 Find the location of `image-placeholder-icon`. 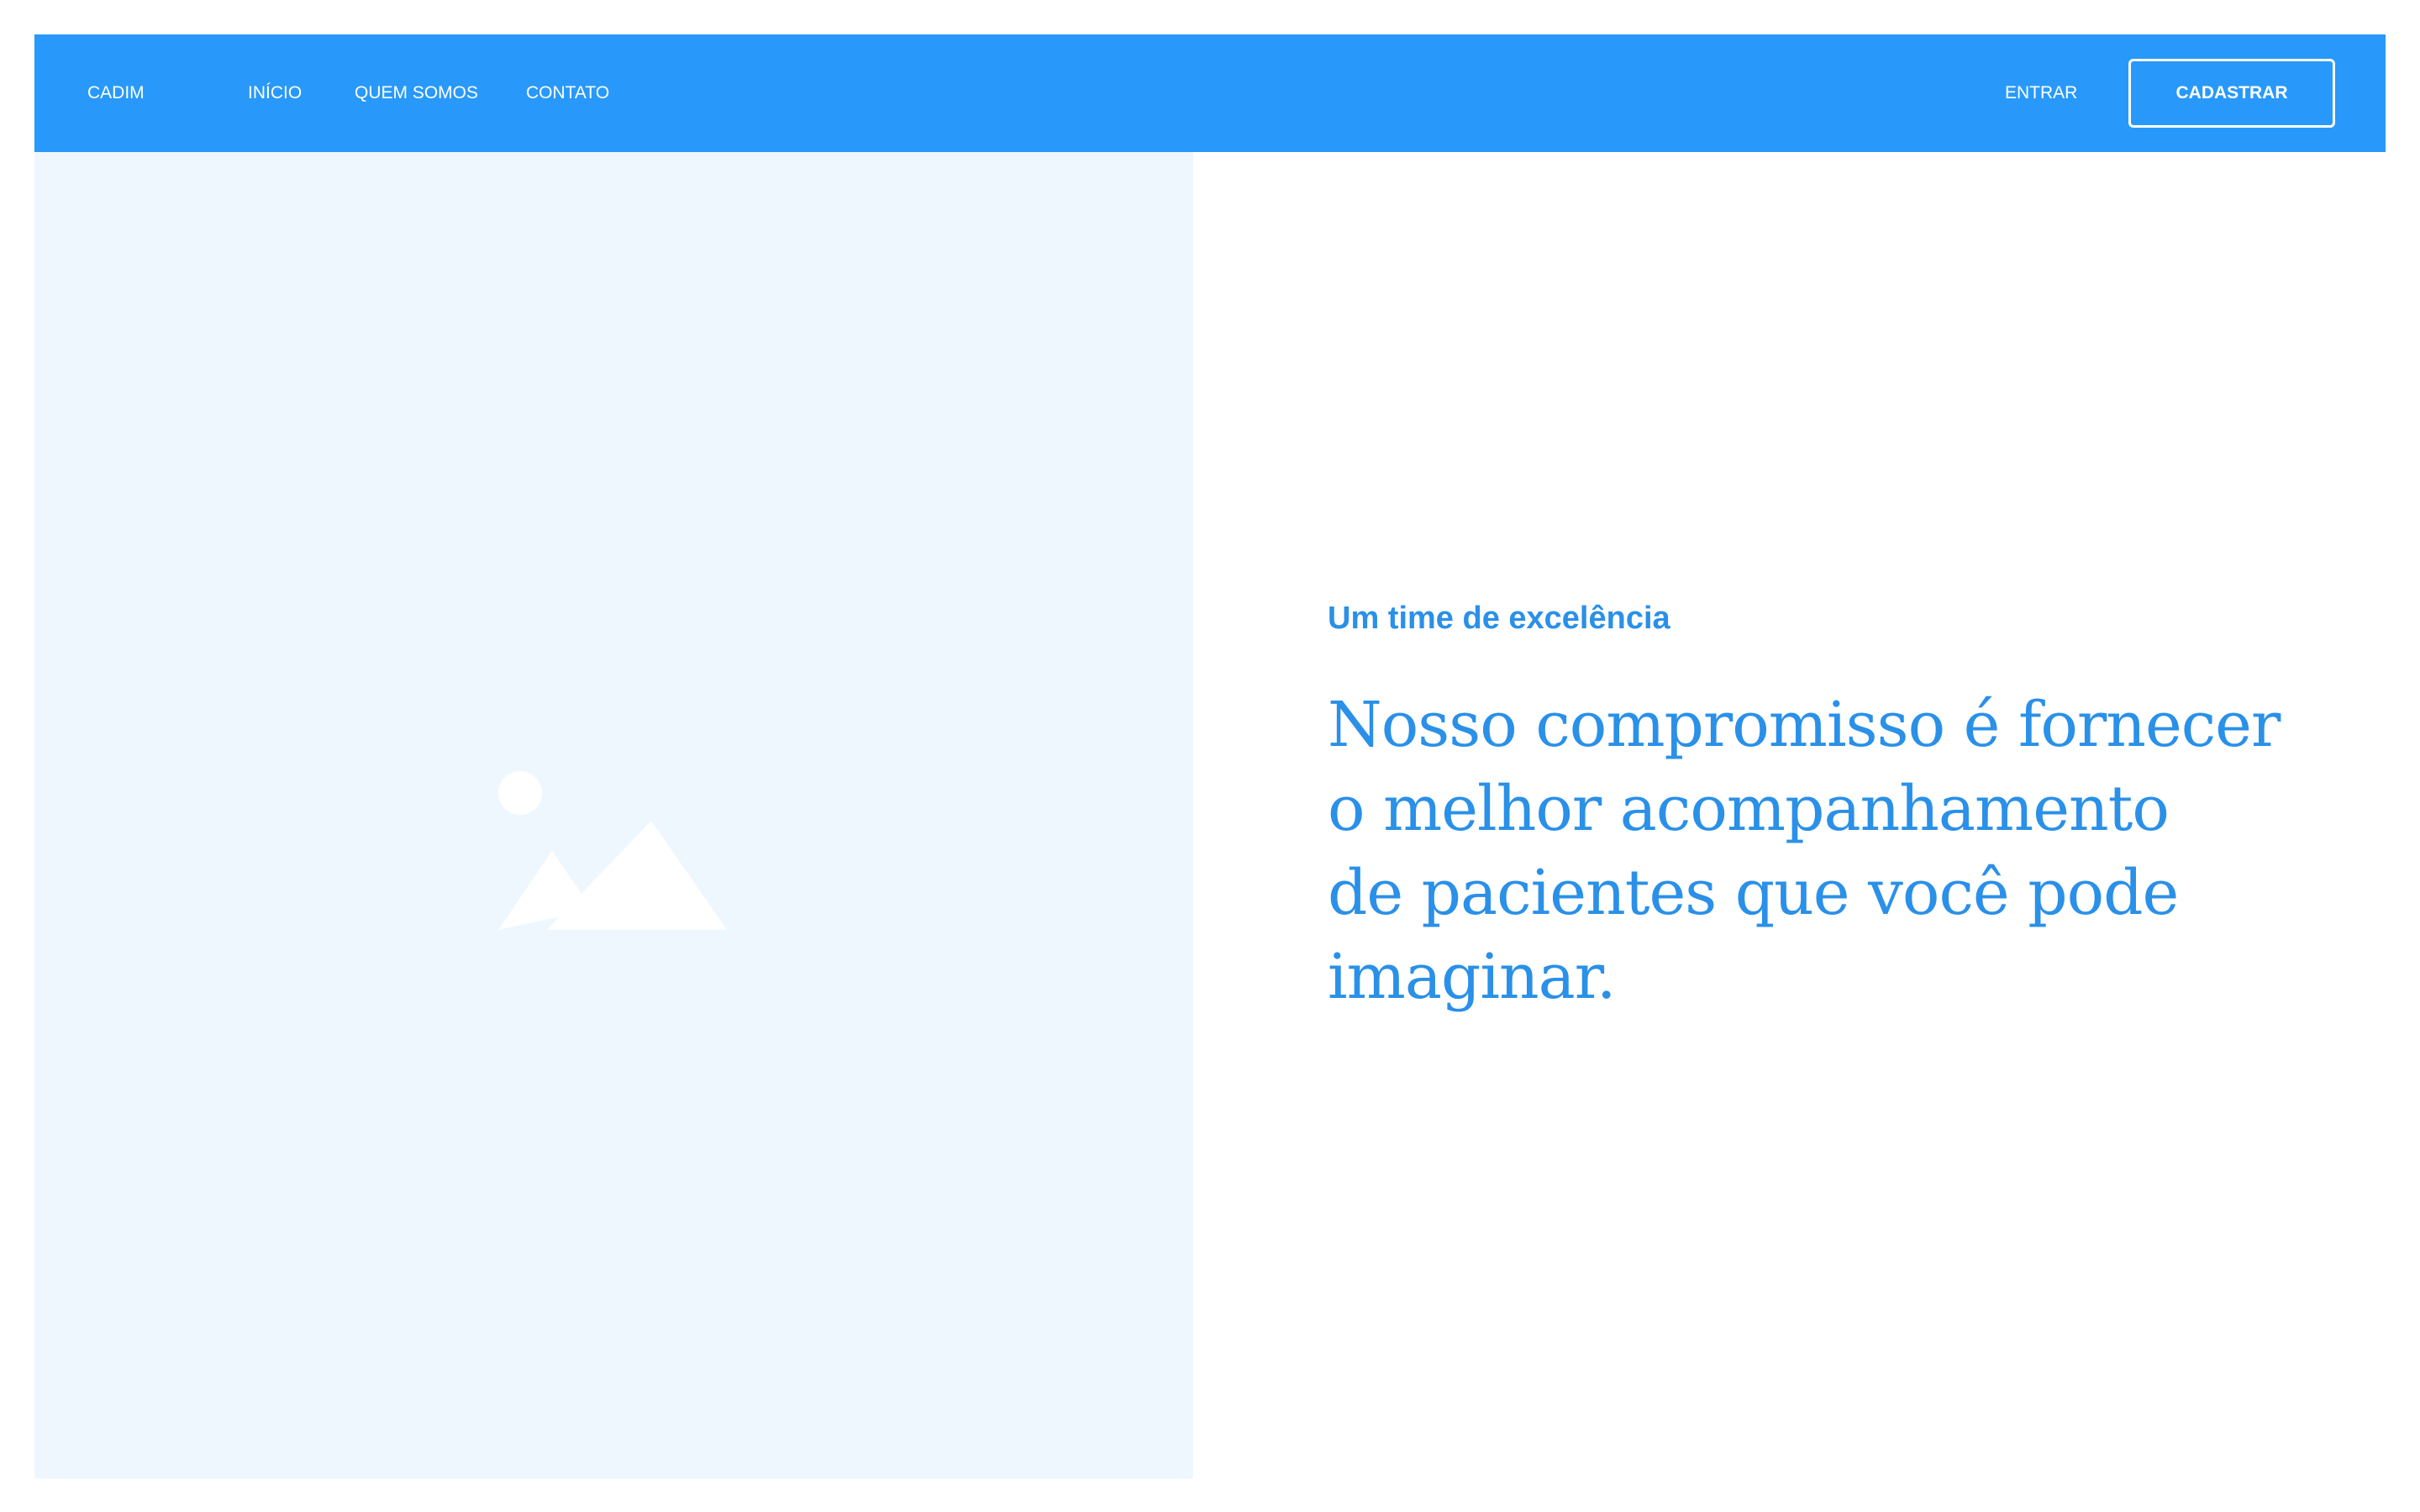

image-placeholder-icon is located at coordinates (613, 850).